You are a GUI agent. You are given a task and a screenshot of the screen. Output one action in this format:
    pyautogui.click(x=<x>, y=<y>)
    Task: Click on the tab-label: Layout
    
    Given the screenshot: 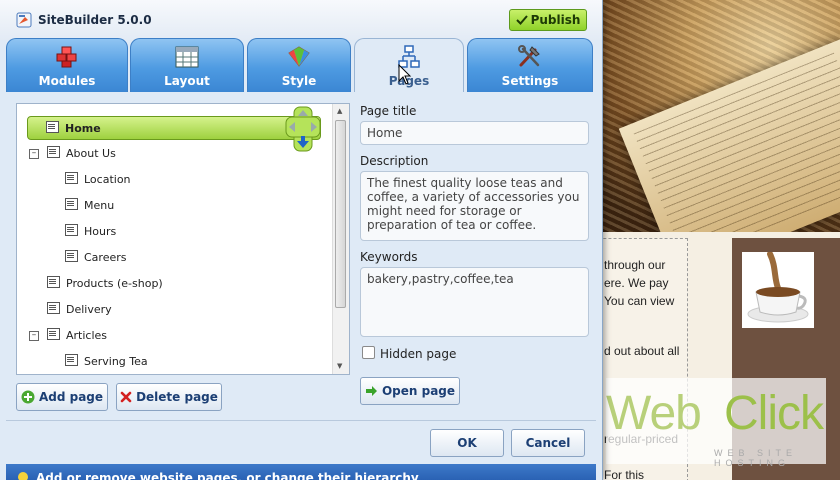 What is the action you would take?
    pyautogui.click(x=187, y=81)
    